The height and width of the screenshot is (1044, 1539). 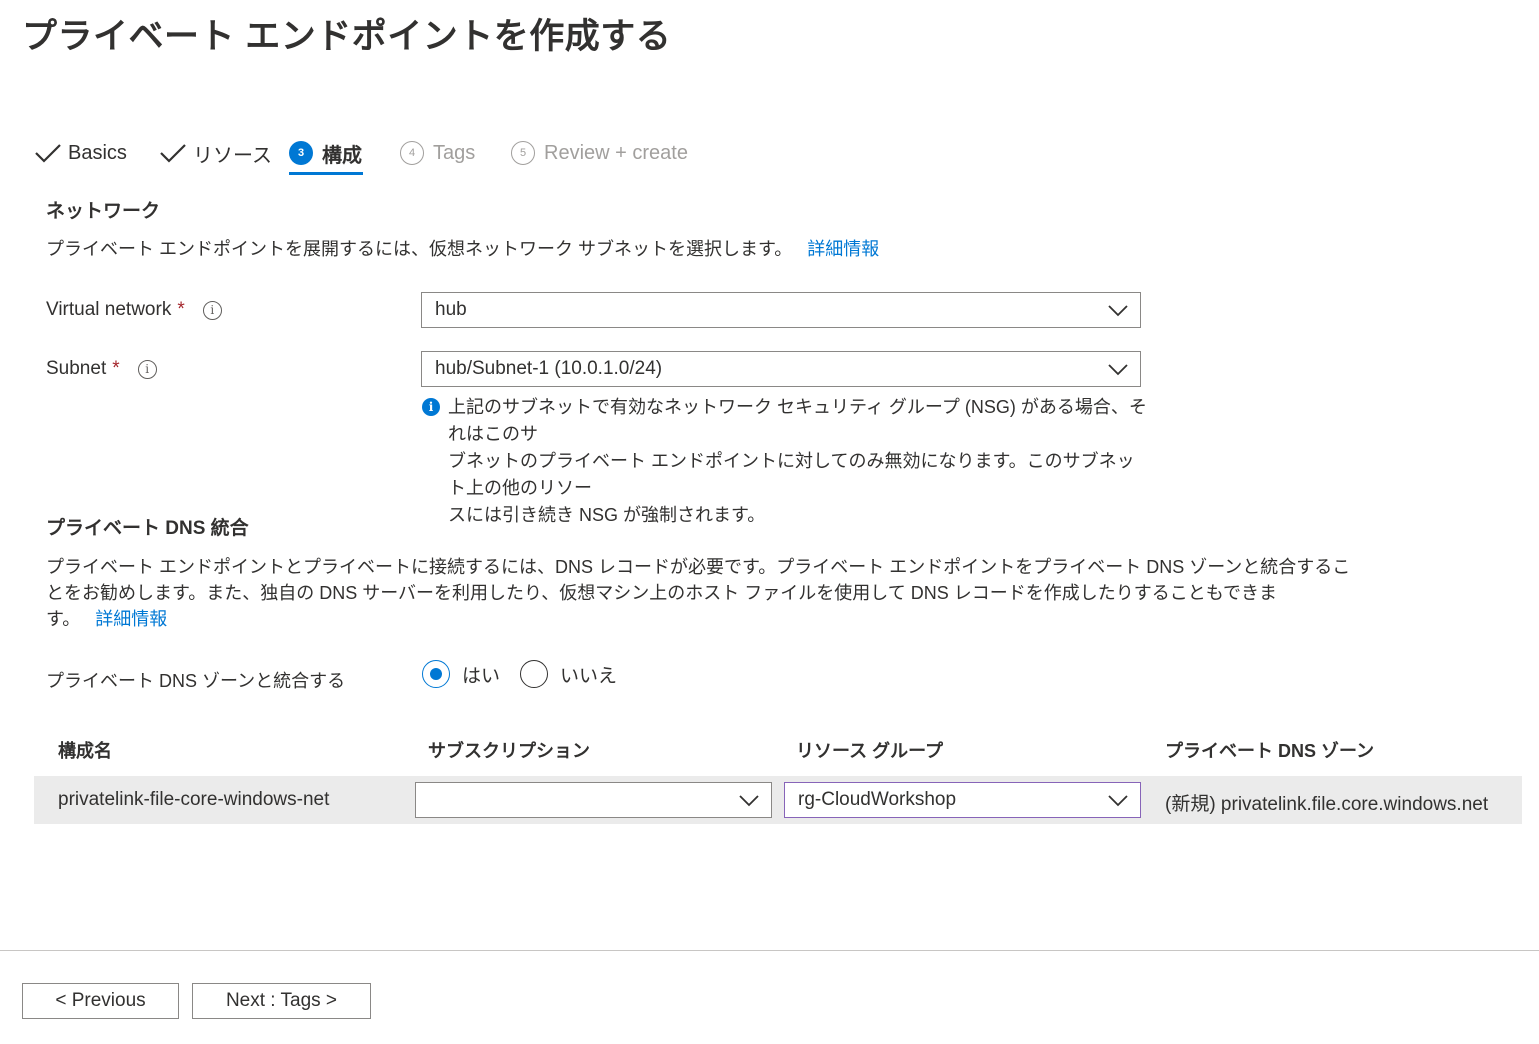 I want to click on dns-heading: プライベート DNS 統合, so click(x=147, y=528).